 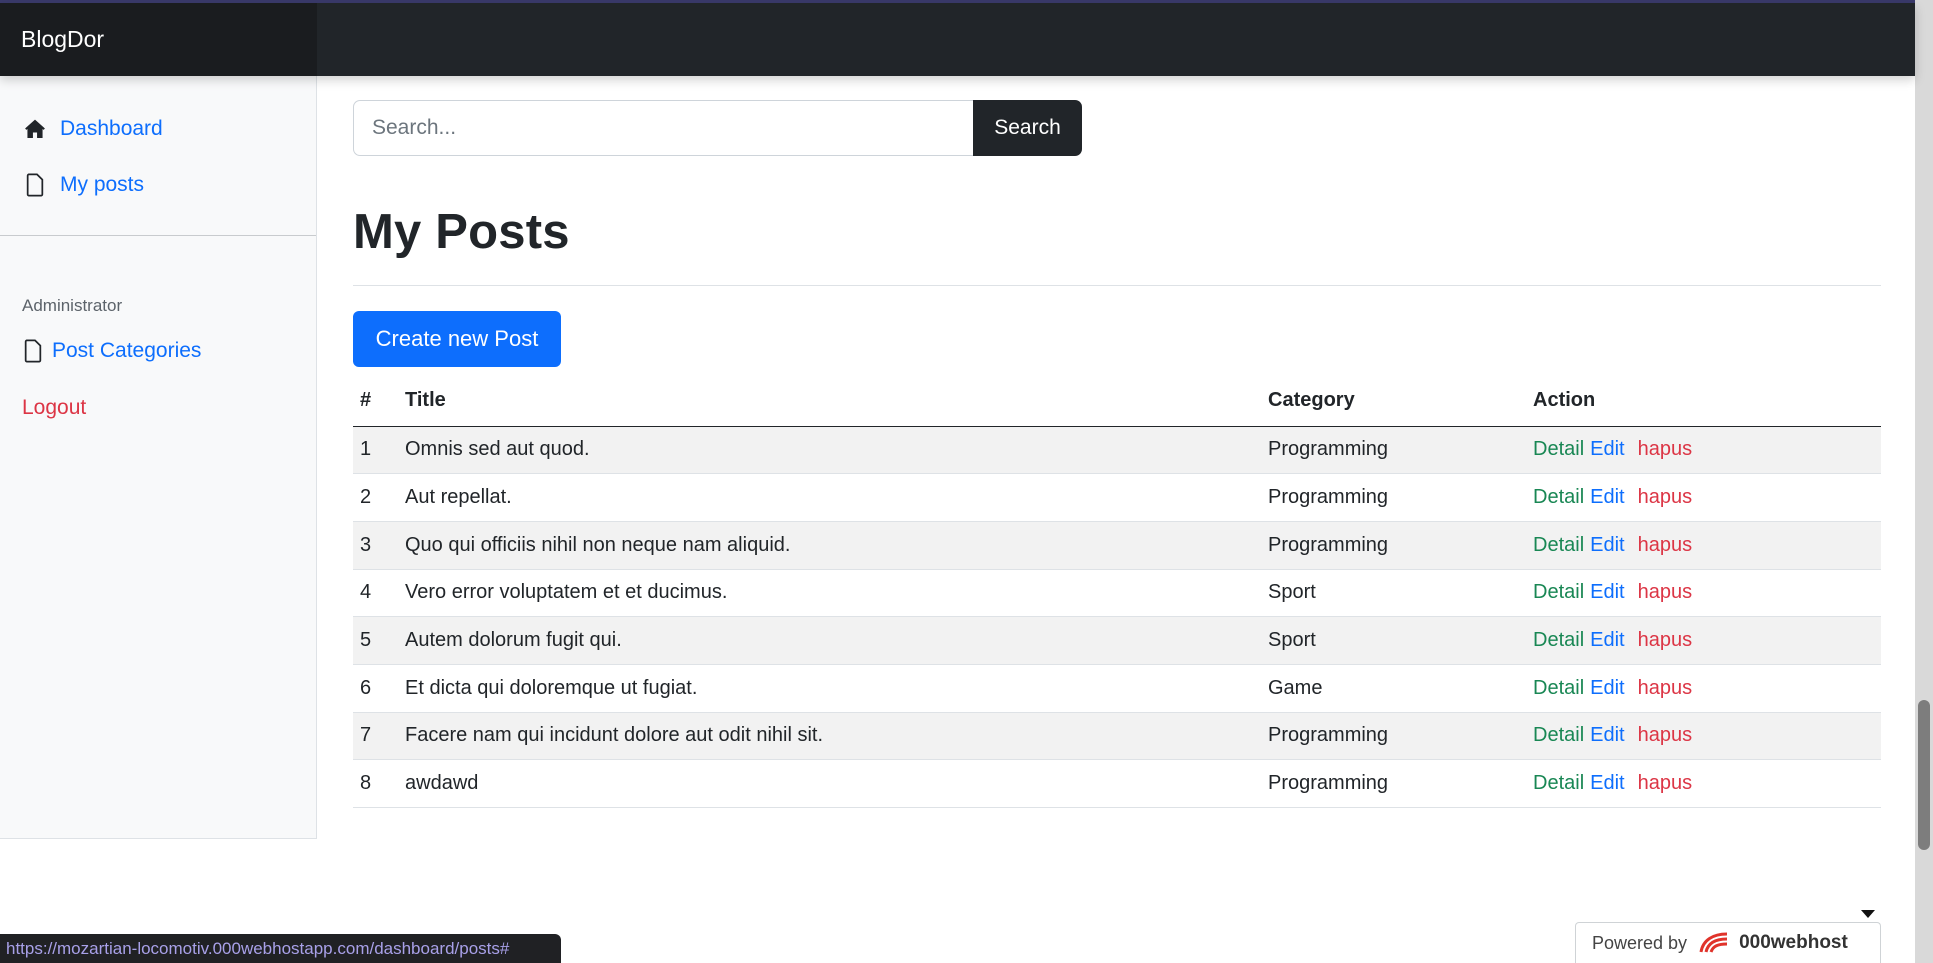 I want to click on search-form: Search, so click(x=717, y=128).